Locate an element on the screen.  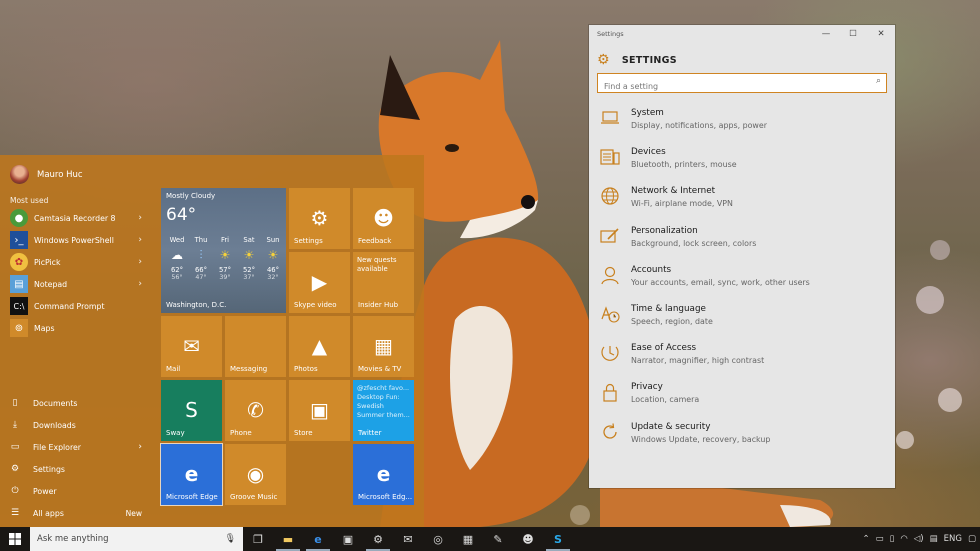
app-command-prompt: C:\ Command Prompt is located at coordinates (78, 306).